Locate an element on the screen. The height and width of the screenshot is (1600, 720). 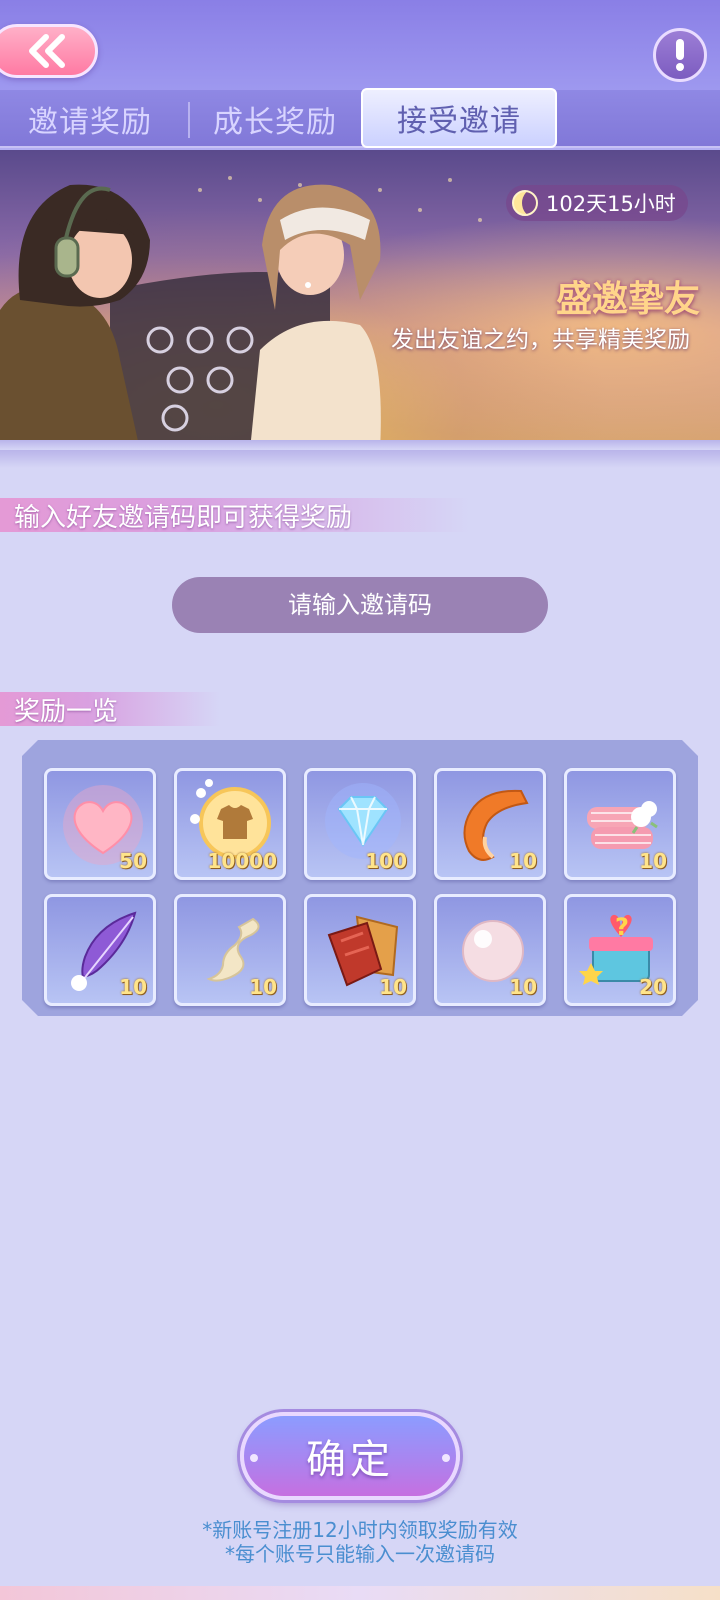
reward-item-shirt-coin: 10000 is located at coordinates (230, 824).